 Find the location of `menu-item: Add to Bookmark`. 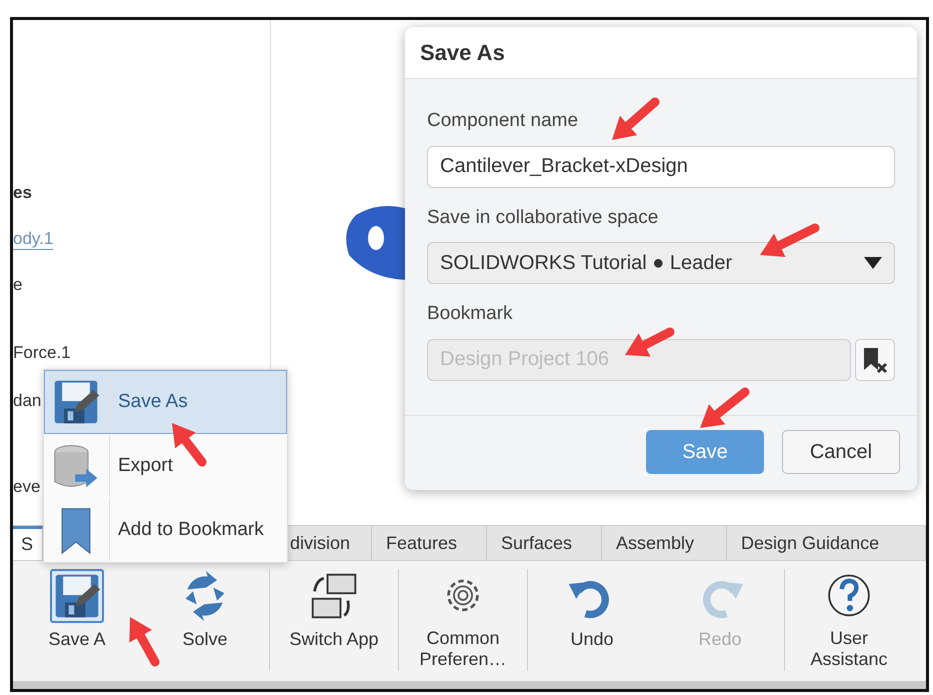

menu-item: Add to Bookmark is located at coordinates (165, 530).